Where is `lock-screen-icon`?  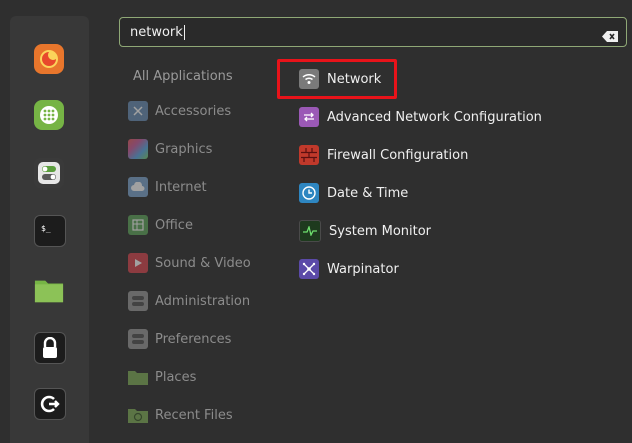 lock-screen-icon is located at coordinates (50, 348).